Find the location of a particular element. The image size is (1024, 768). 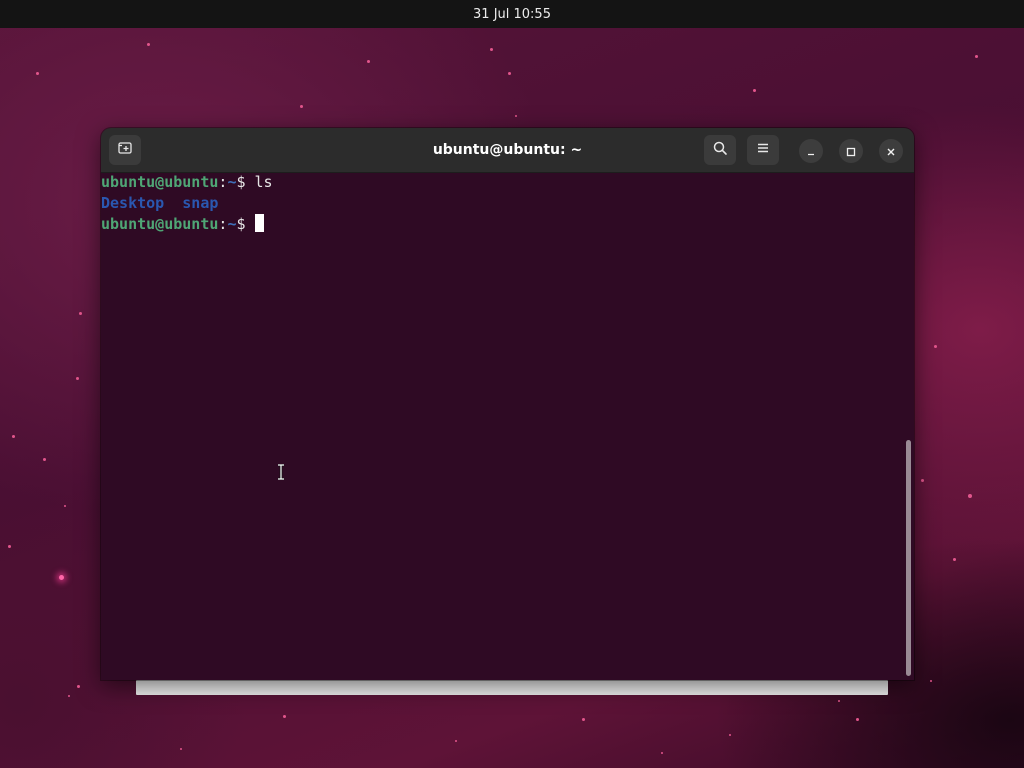

new-tab-button is located at coordinates (125, 150).